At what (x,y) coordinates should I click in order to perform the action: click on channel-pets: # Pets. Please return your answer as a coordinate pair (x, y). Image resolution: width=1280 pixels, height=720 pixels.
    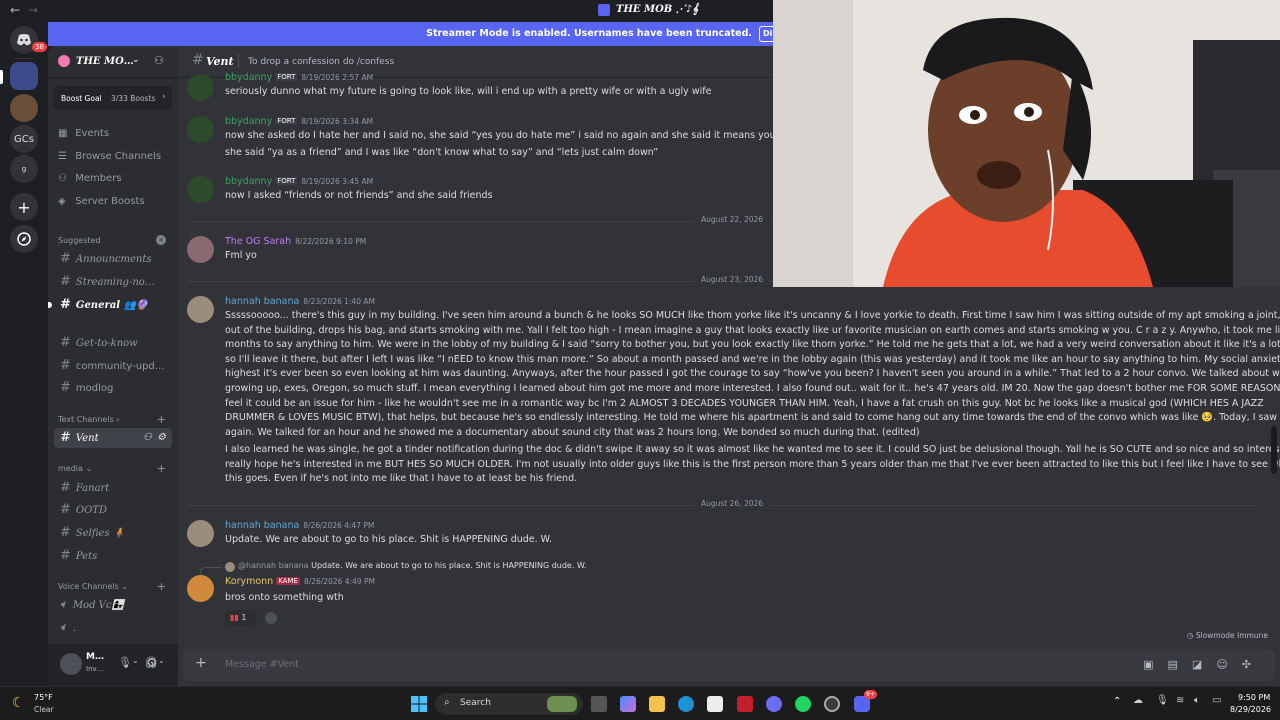
    Looking at the image, I should click on (113, 556).